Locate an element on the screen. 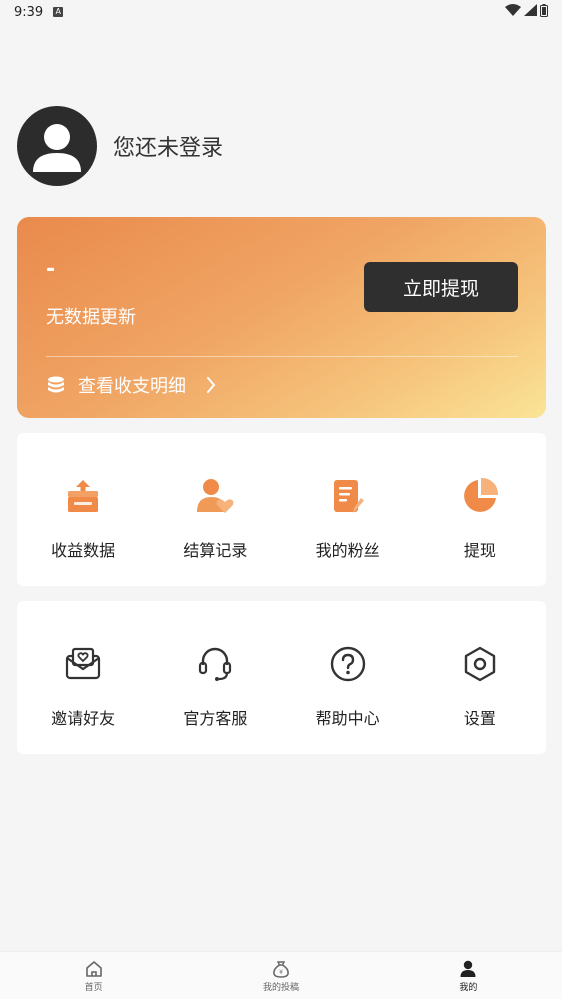 This screenshot has width=562, height=999. nav-label: 首页 is located at coordinates (93, 988).